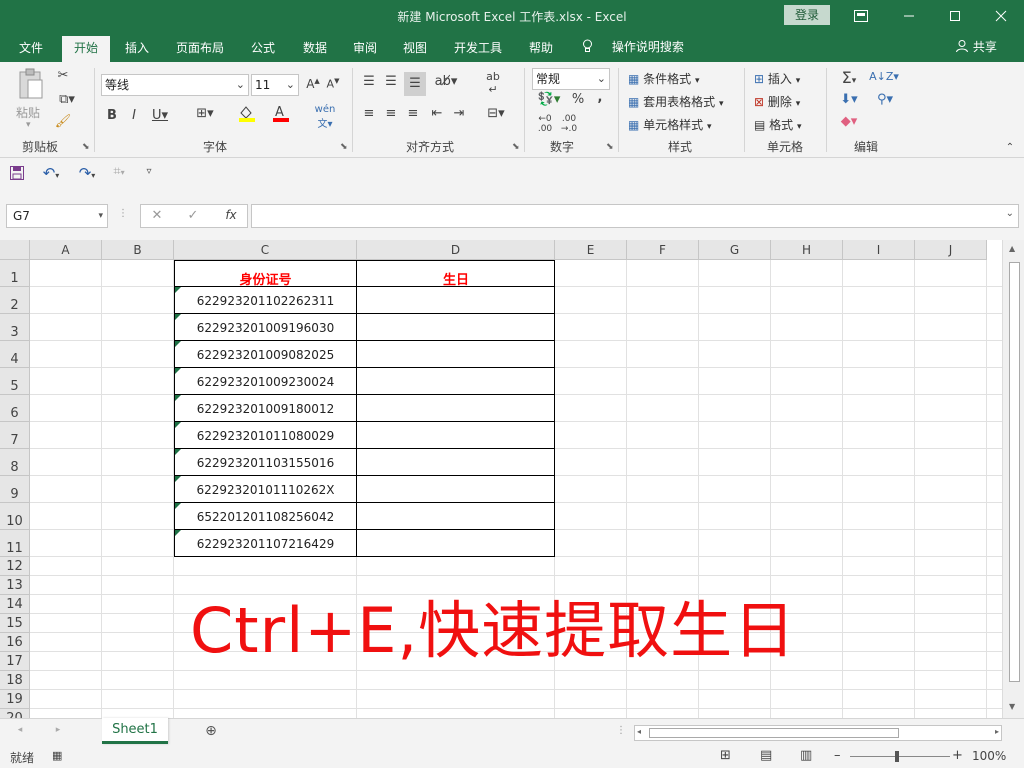  Describe the element at coordinates (621, 730) in the screenshot. I see `split-handle-icon: ⋮` at that location.